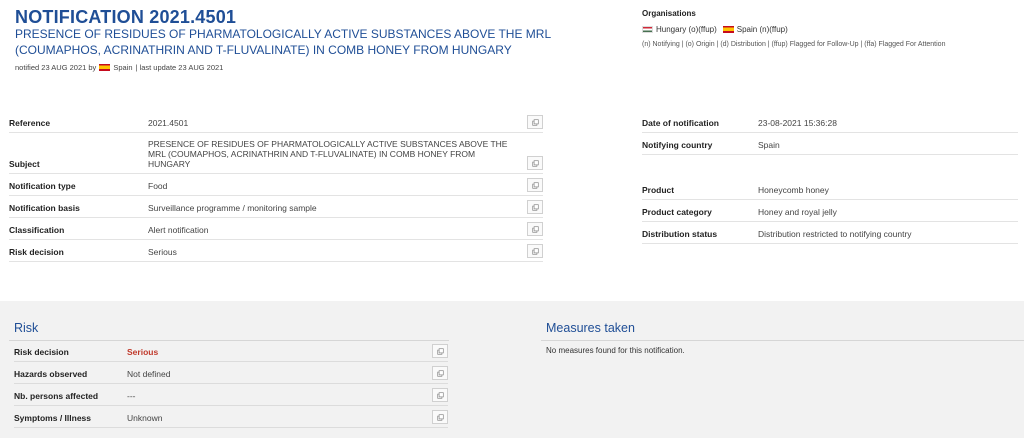 This screenshot has height=438, width=1024. I want to click on detail-label: Classification, so click(37, 230).